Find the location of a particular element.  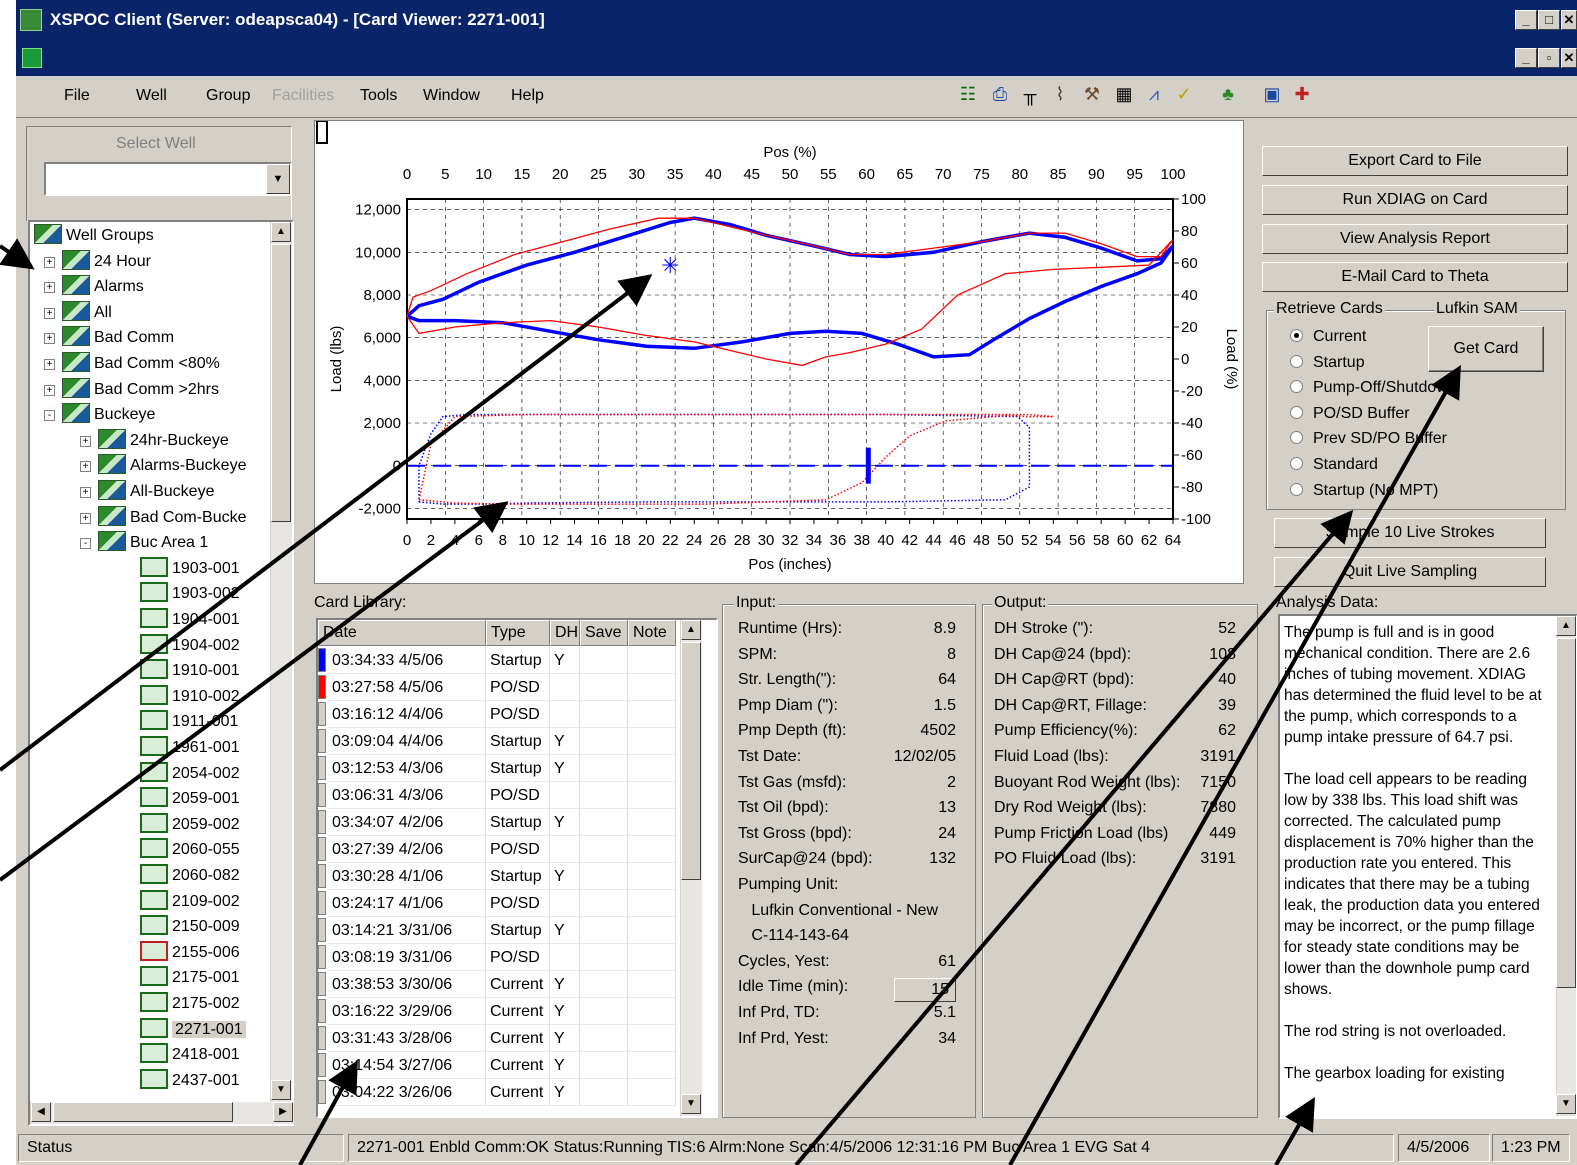

tree-group-item: + All-Buckeye is located at coordinates (147, 492).